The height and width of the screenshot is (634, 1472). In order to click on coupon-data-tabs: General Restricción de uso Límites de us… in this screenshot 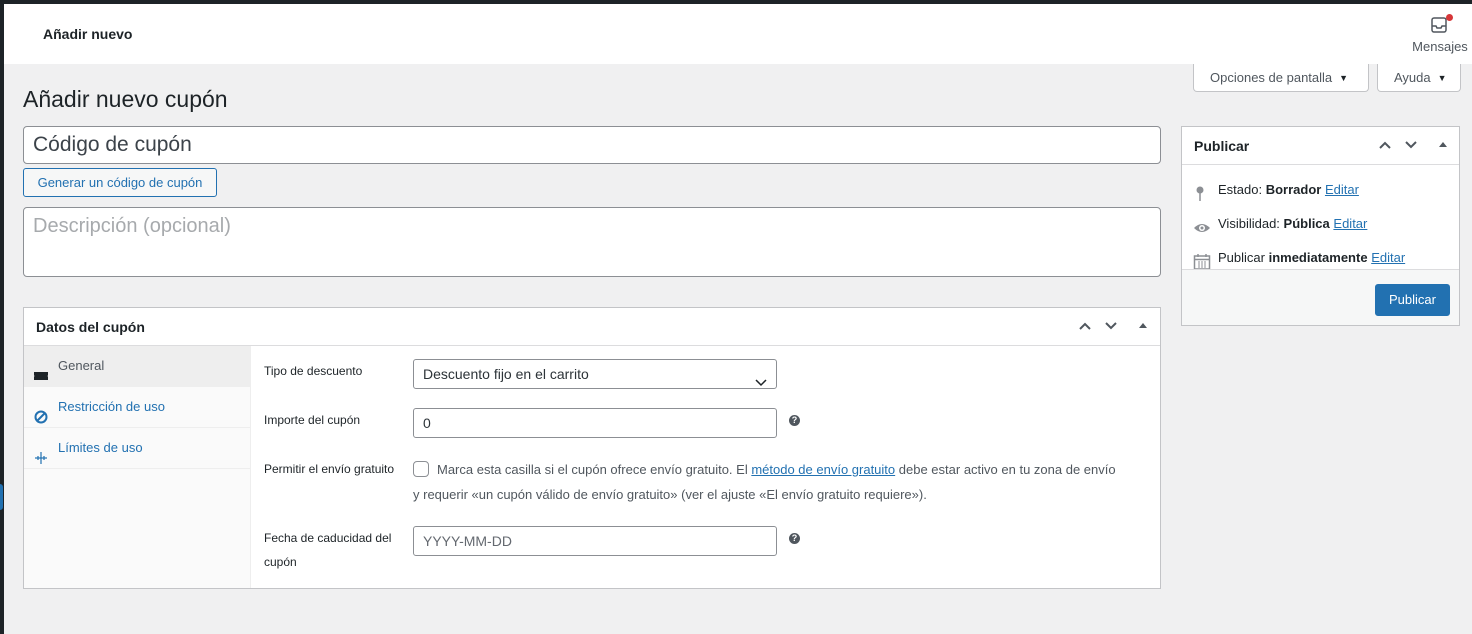, I will do `click(137, 467)`.